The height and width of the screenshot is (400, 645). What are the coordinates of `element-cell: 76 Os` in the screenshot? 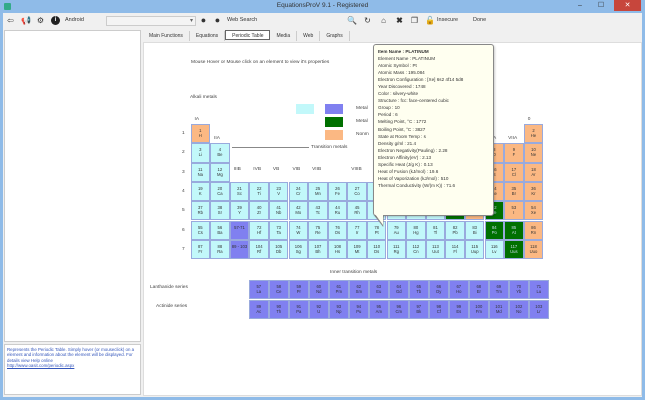 It's located at (337, 230).